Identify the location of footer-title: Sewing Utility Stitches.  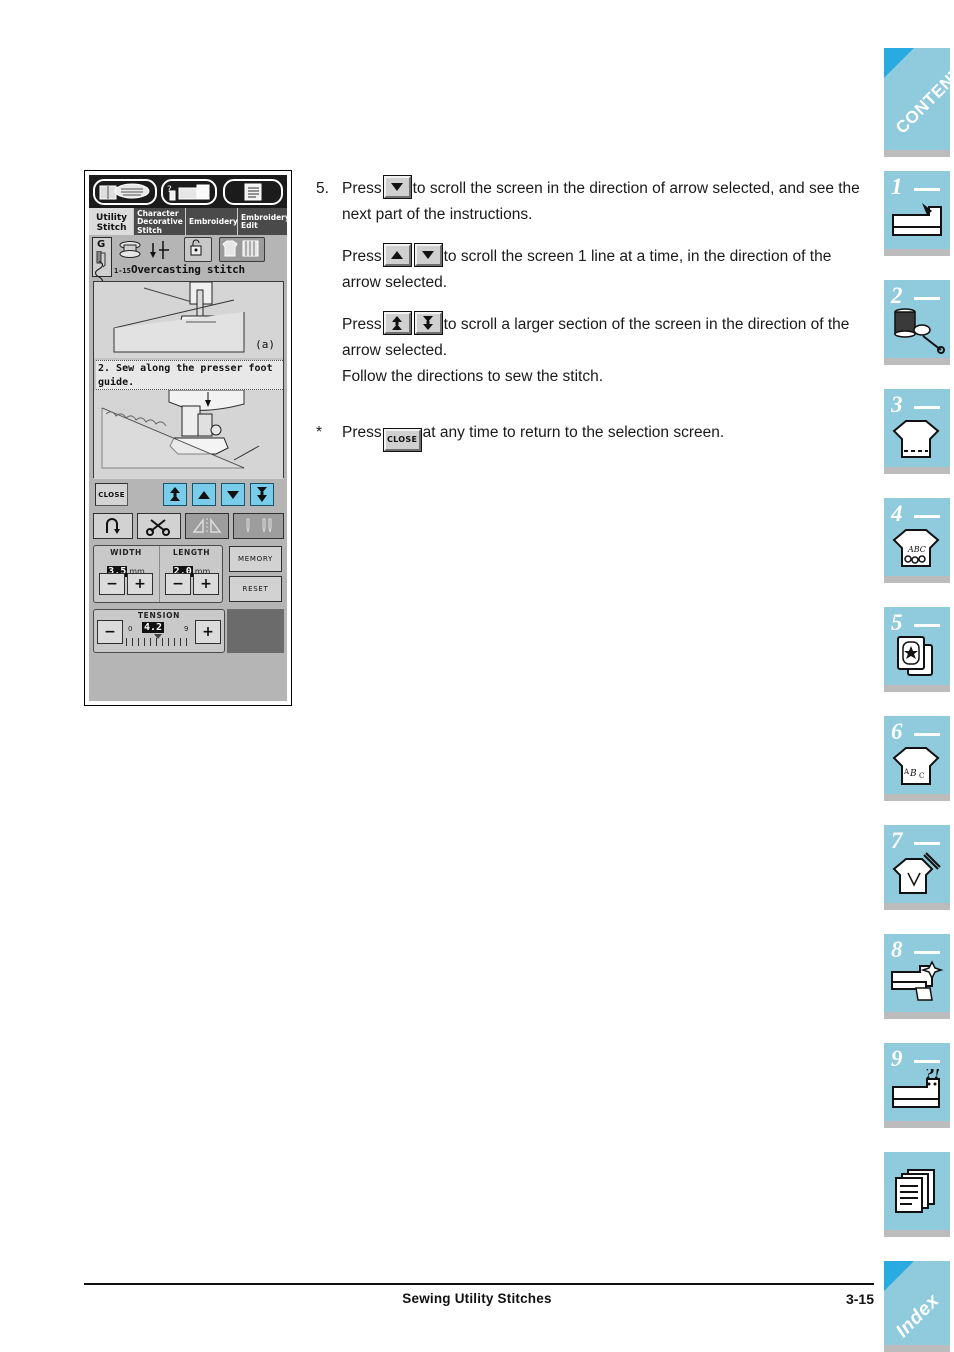
(477, 1298).